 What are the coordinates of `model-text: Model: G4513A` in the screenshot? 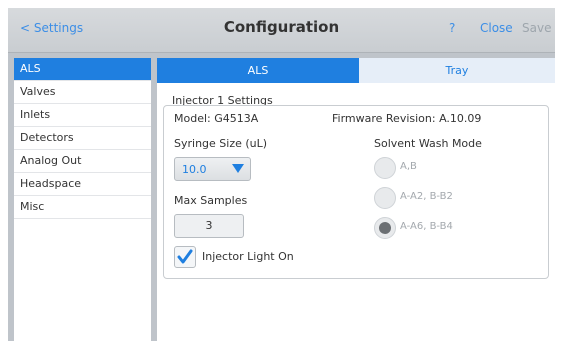 It's located at (216, 118).